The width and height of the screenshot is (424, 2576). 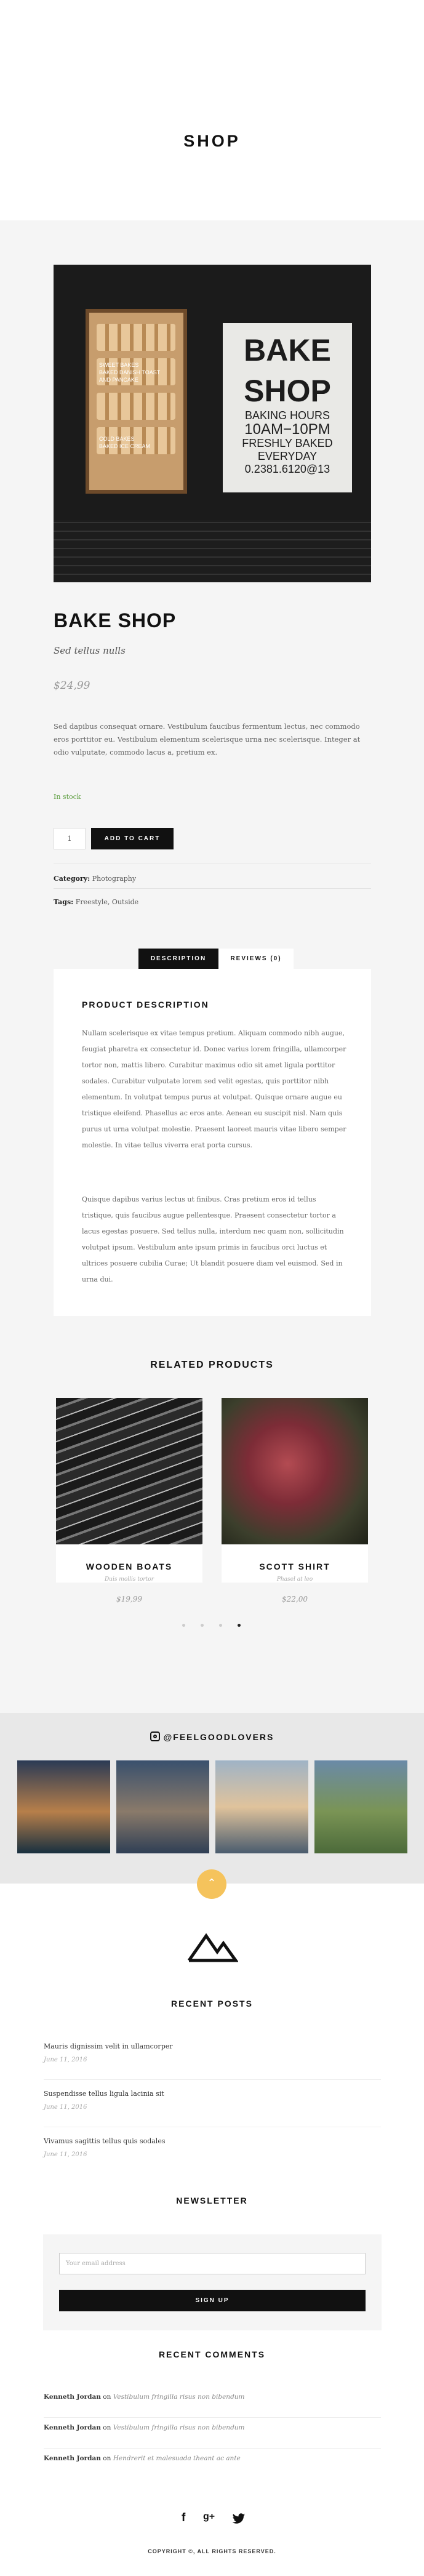 I want to click on sign-text: 10AM−10PM, so click(x=287, y=429).